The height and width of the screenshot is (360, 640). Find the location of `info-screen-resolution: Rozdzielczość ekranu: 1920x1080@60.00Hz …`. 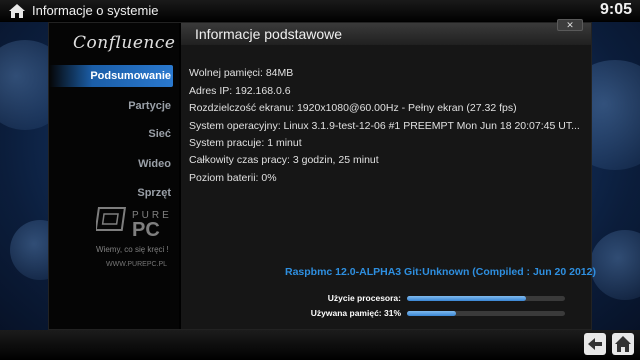

info-screen-resolution: Rozdzielczość ekranu: 1920x1080@60.00Hz … is located at coordinates (353, 108).